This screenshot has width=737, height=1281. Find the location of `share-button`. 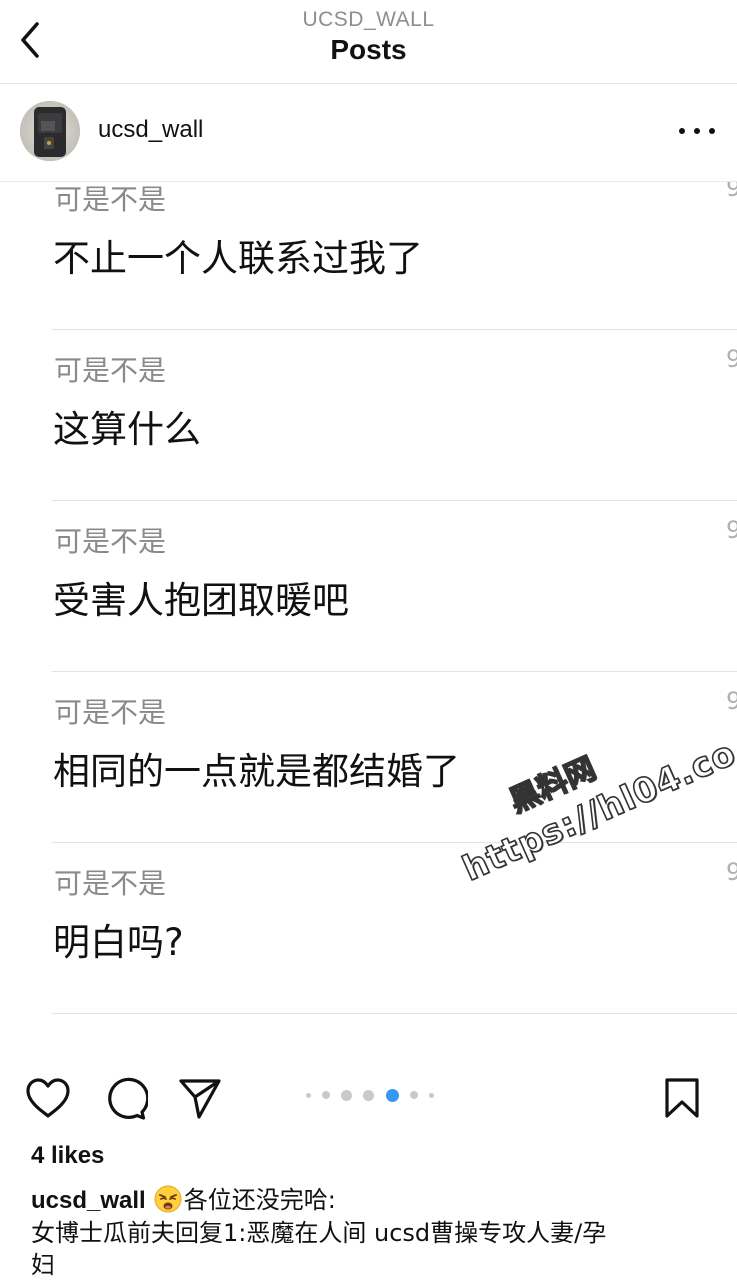

share-button is located at coordinates (200, 1098).